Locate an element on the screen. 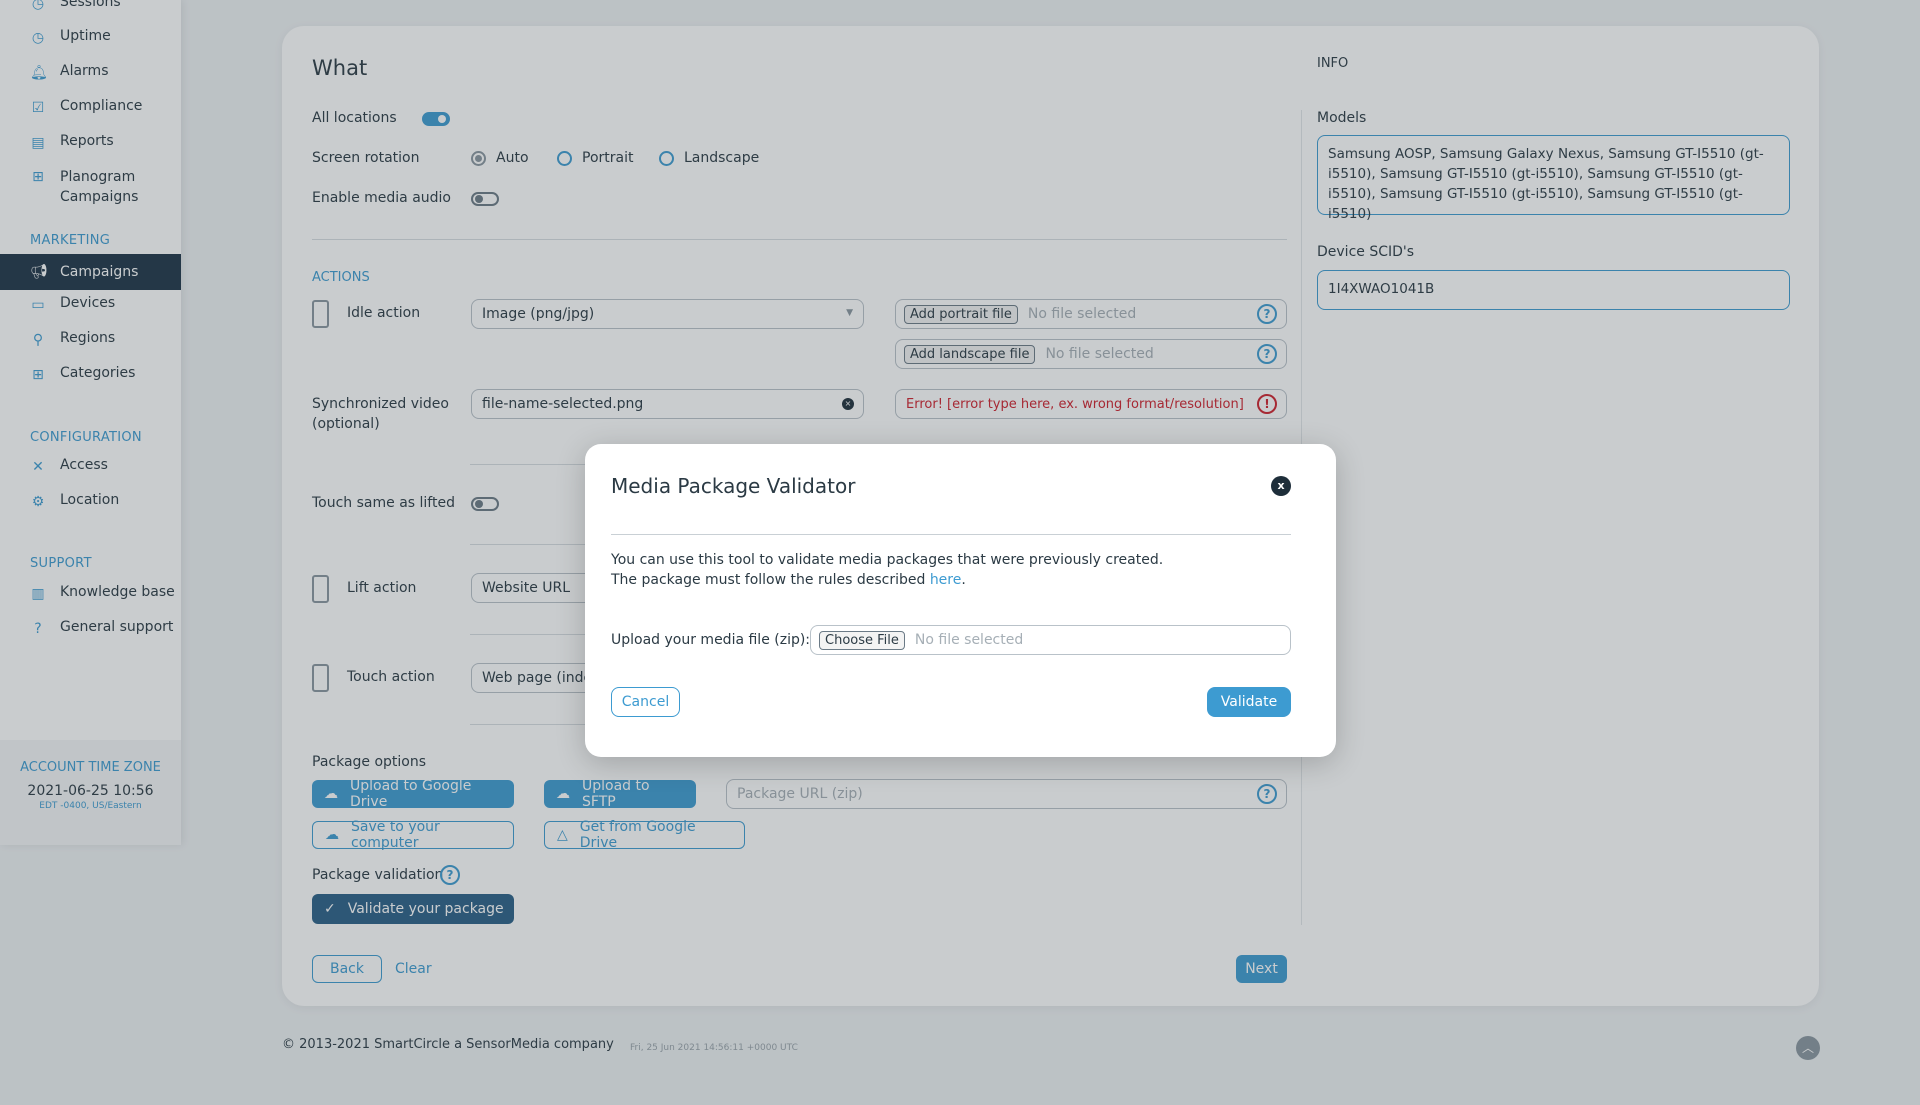  media-file-input: Choose File No file selected is located at coordinates (1050, 640).